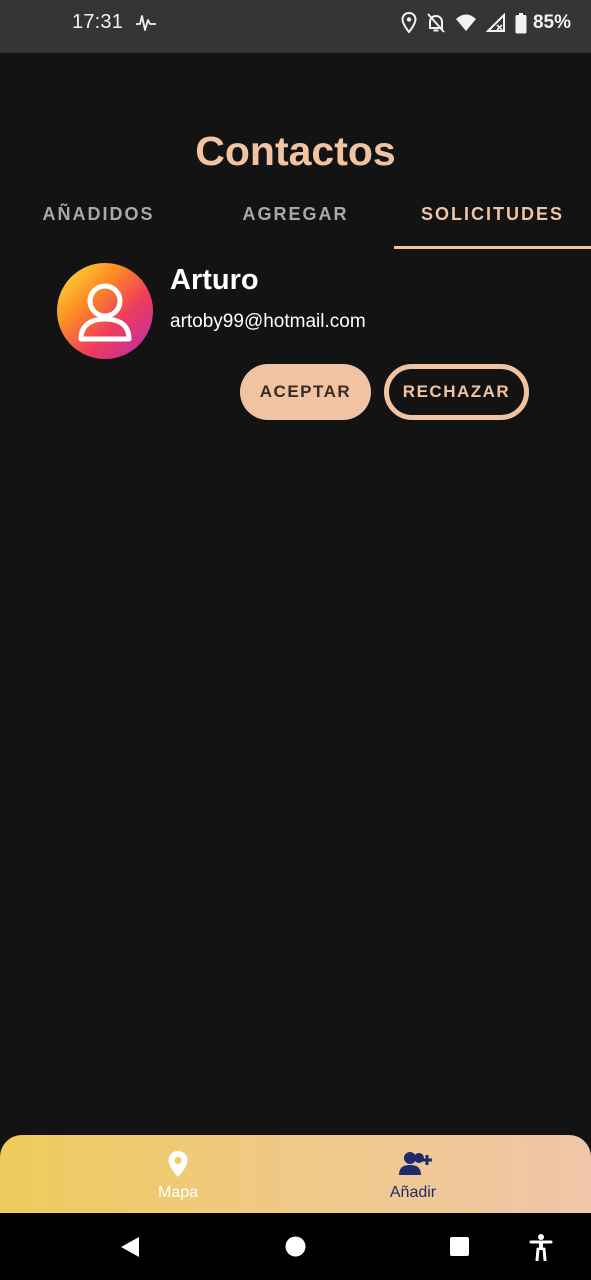 Image resolution: width=591 pixels, height=1280 pixels. What do you see at coordinates (541, 1247) in the screenshot?
I see `accessibility-icon` at bounding box center [541, 1247].